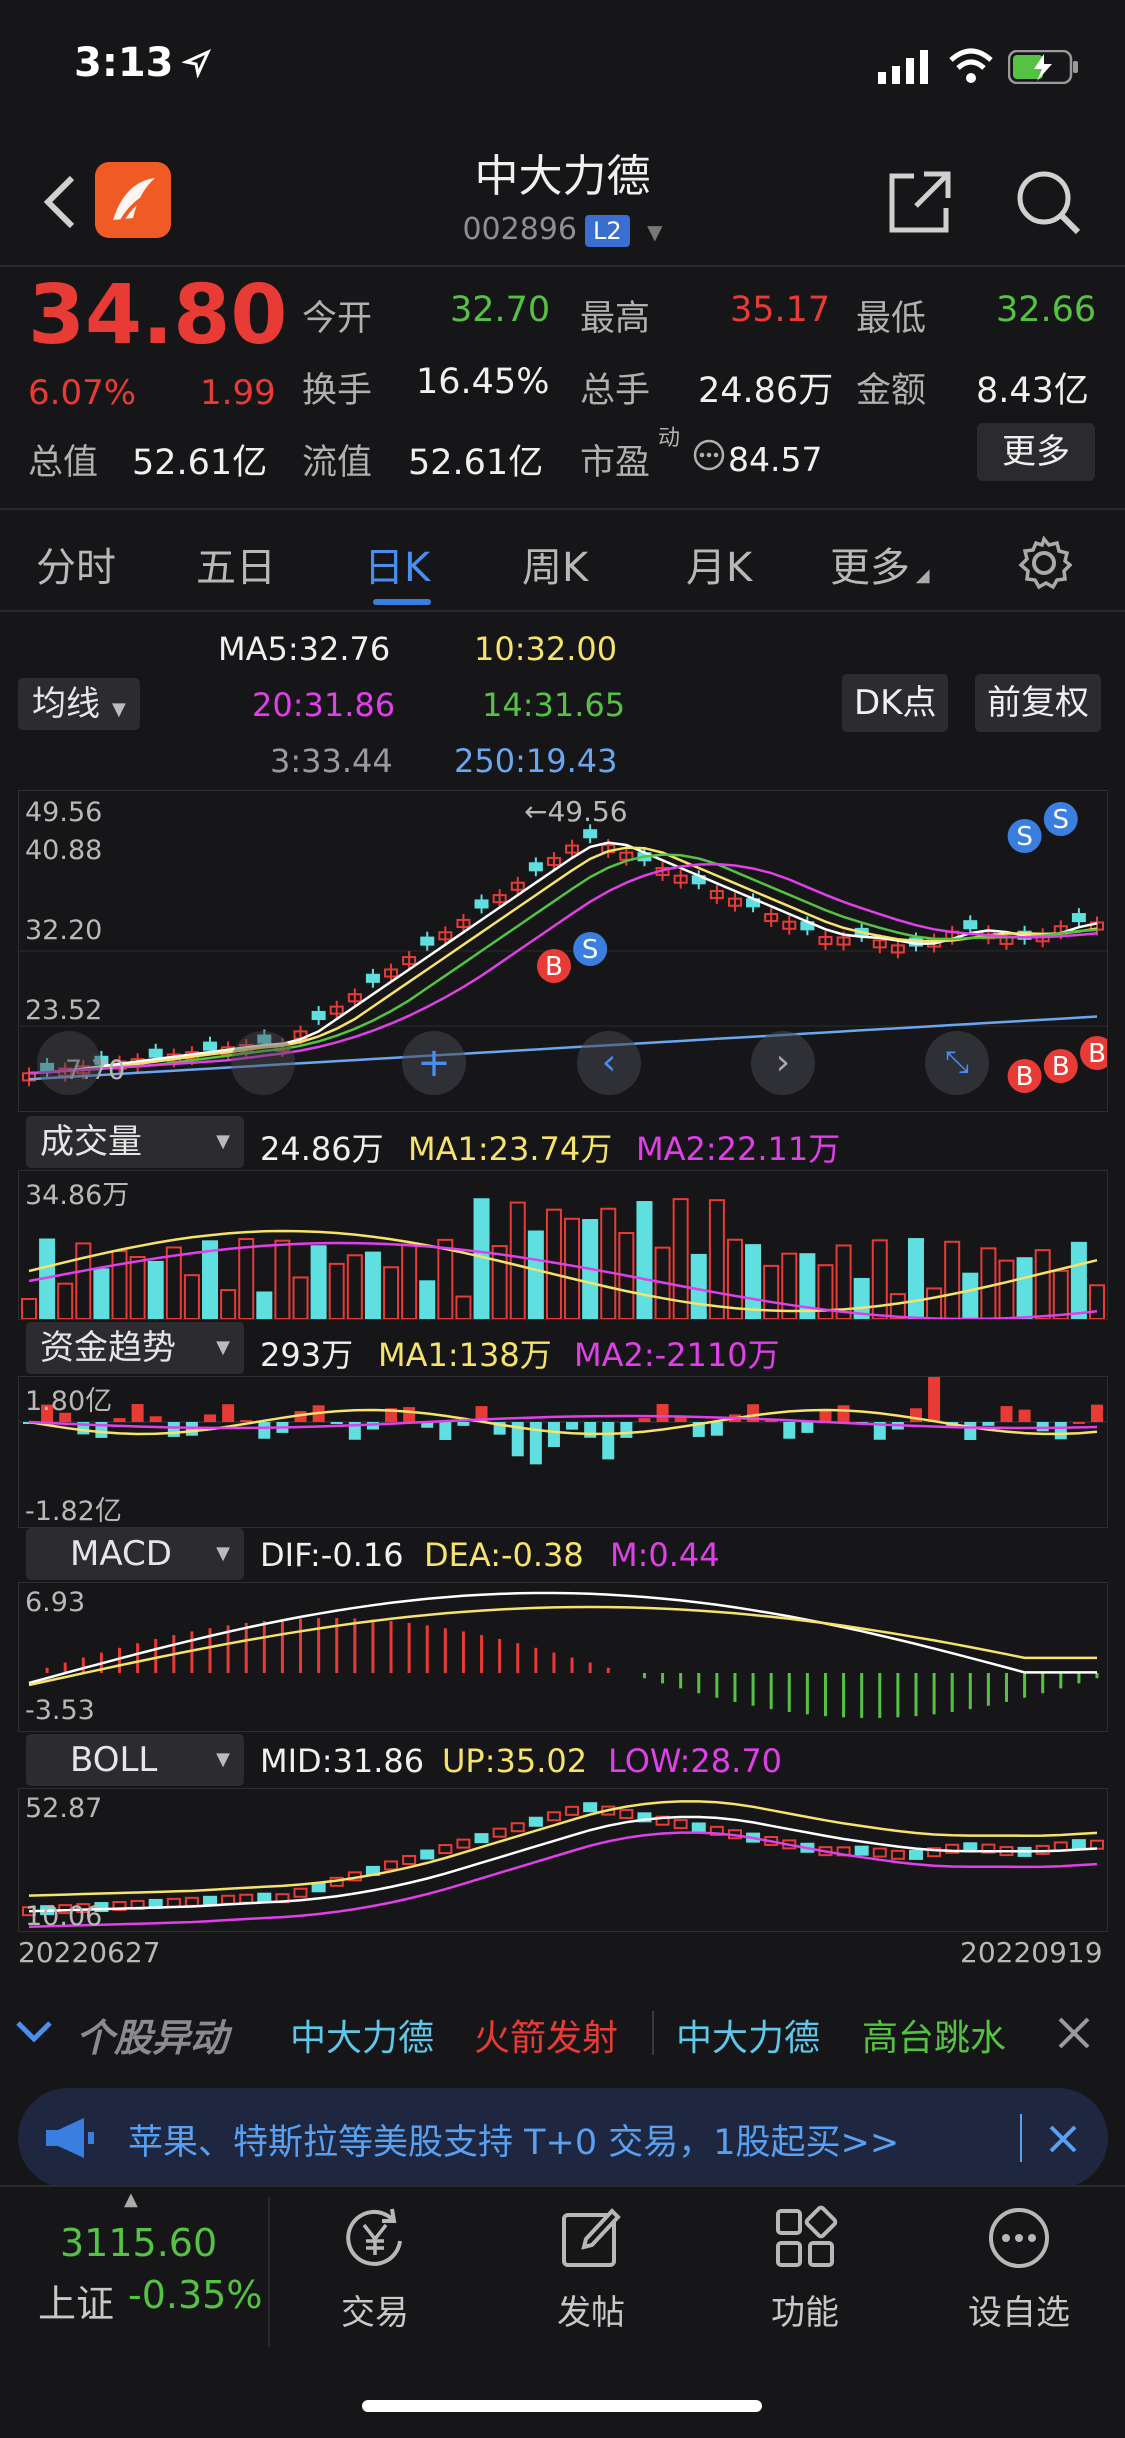 This screenshot has width=1125, height=2438. I want to click on macd-chart: 6.93 -3.53, so click(563, 1657).